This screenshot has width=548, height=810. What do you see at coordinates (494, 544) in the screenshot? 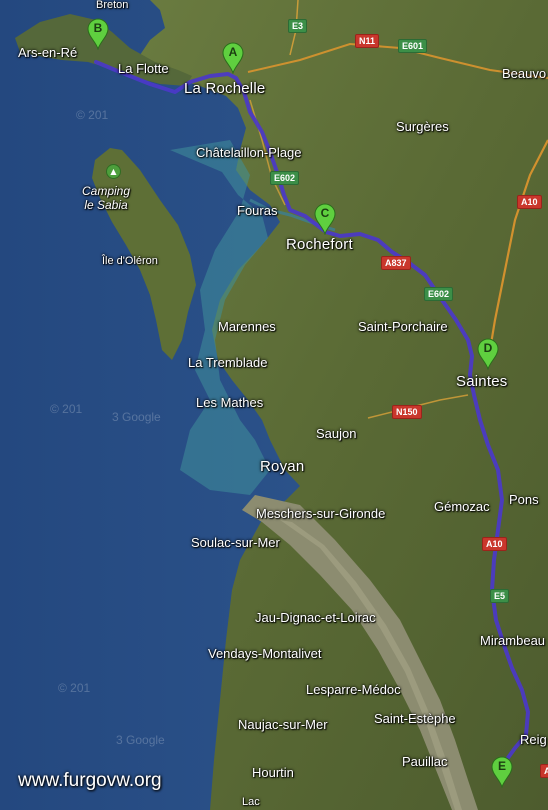
I see `road-shield-a10-south: A10` at bounding box center [494, 544].